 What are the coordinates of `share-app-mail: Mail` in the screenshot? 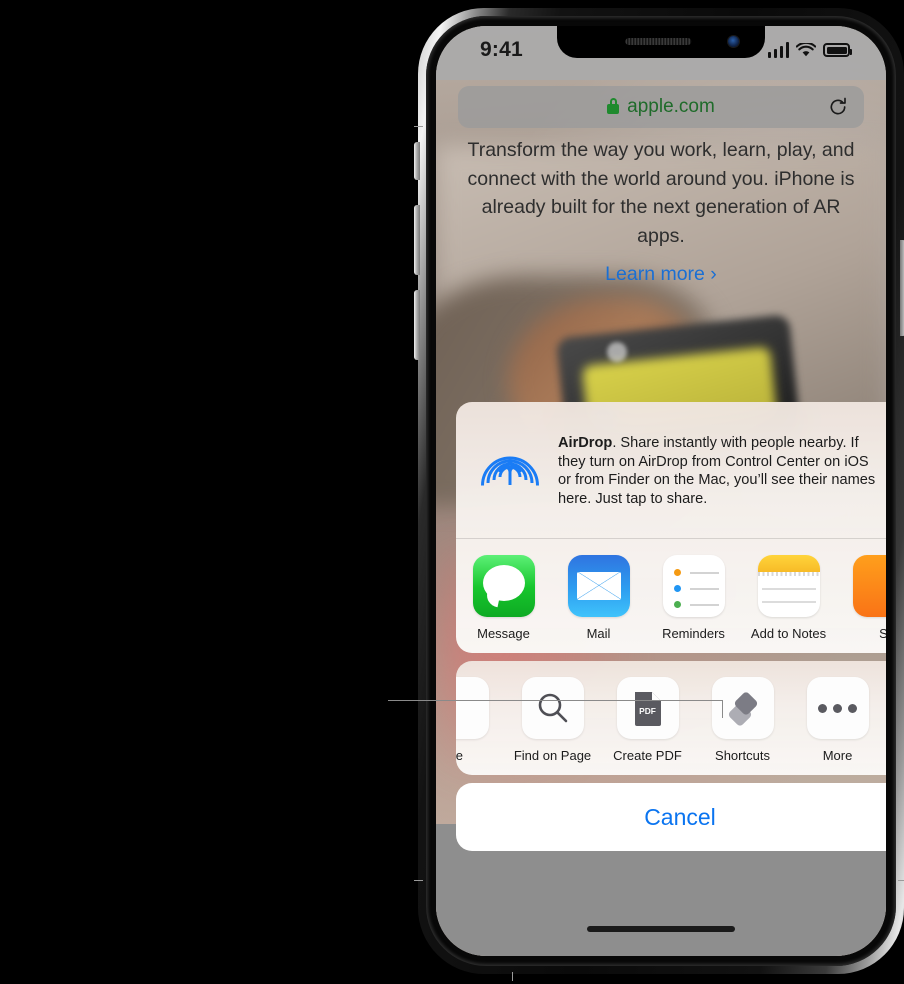 It's located at (598, 598).